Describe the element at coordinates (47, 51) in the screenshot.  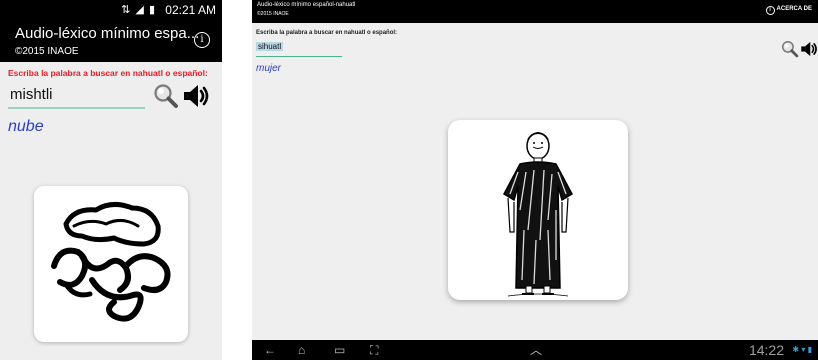
I see `app-subtitle: ©2015 INAOE` at that location.